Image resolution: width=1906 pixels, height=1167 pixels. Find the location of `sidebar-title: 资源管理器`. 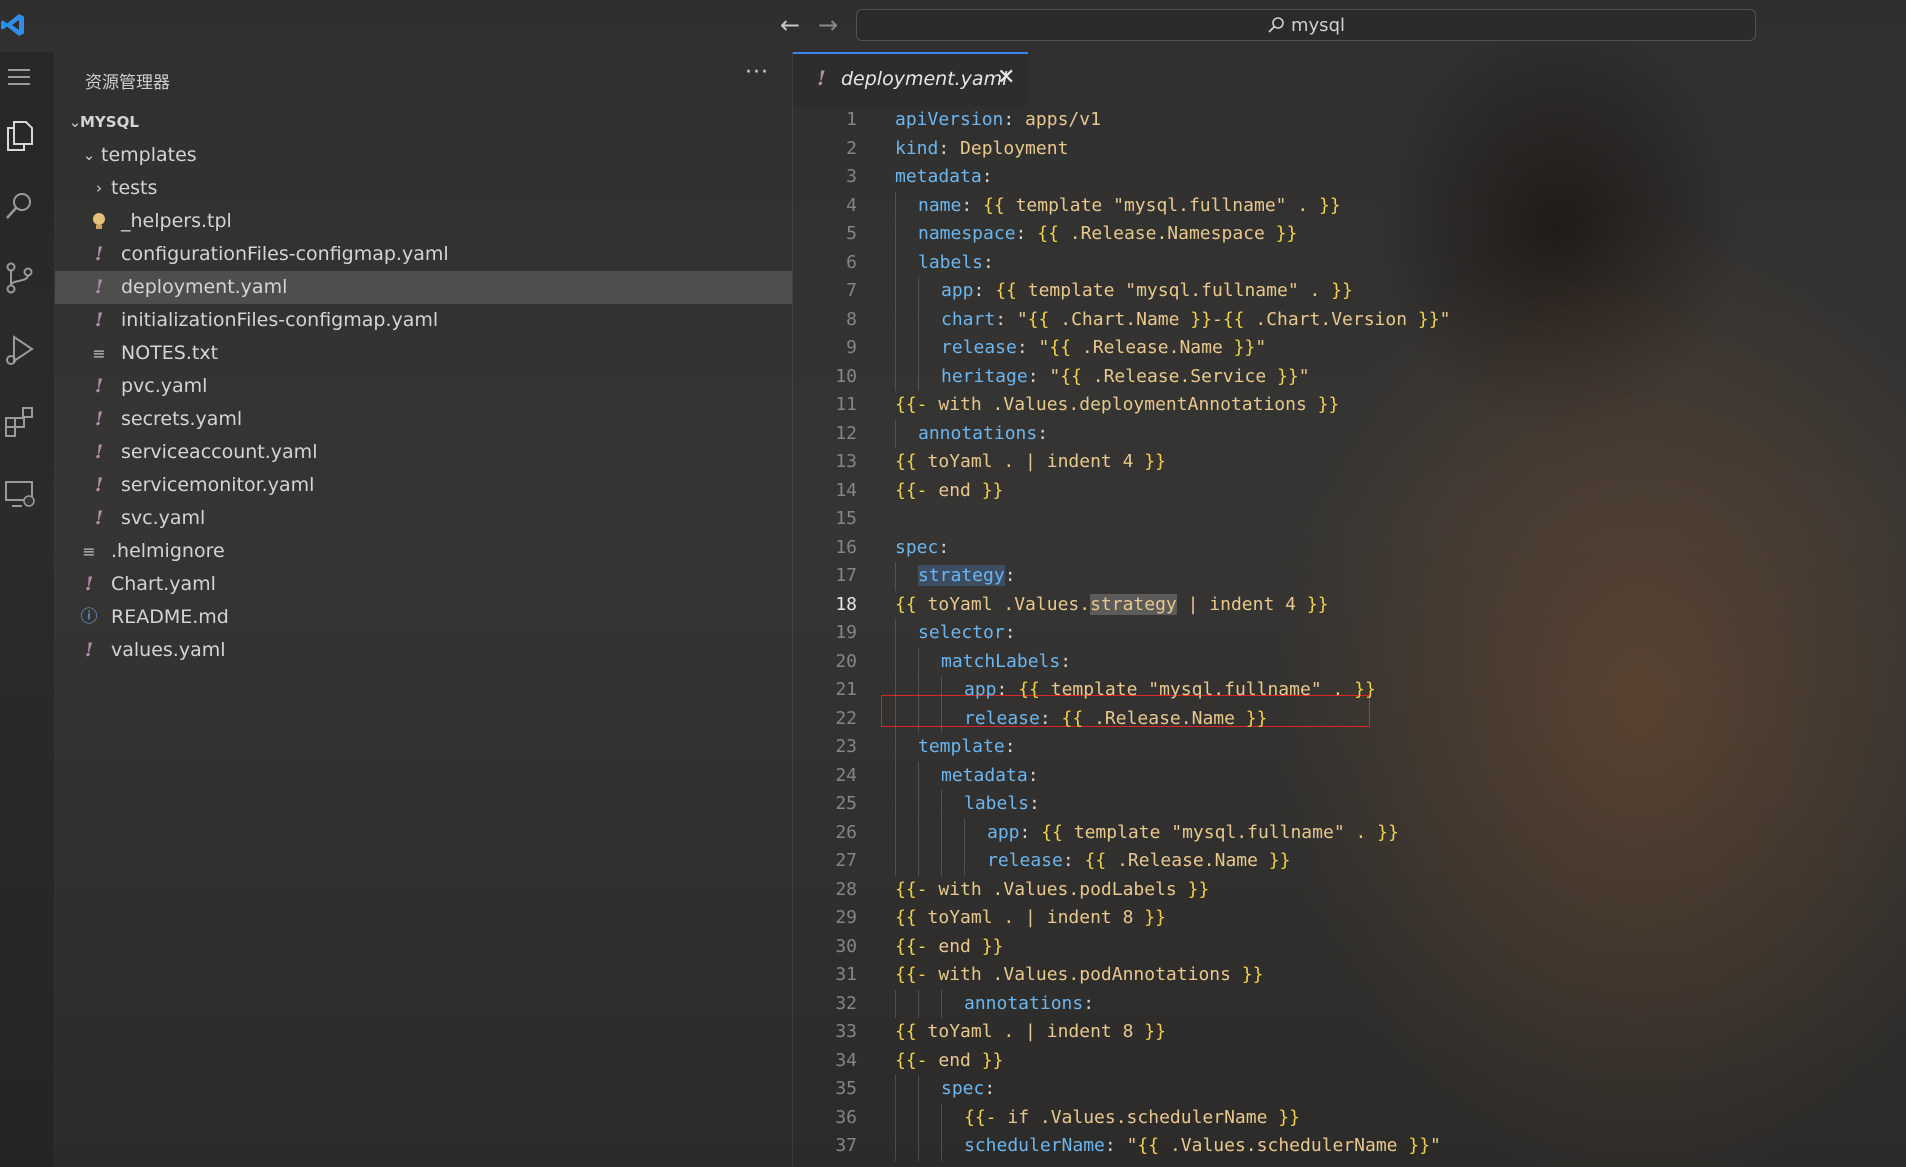

sidebar-title: 资源管理器 is located at coordinates (127, 83).